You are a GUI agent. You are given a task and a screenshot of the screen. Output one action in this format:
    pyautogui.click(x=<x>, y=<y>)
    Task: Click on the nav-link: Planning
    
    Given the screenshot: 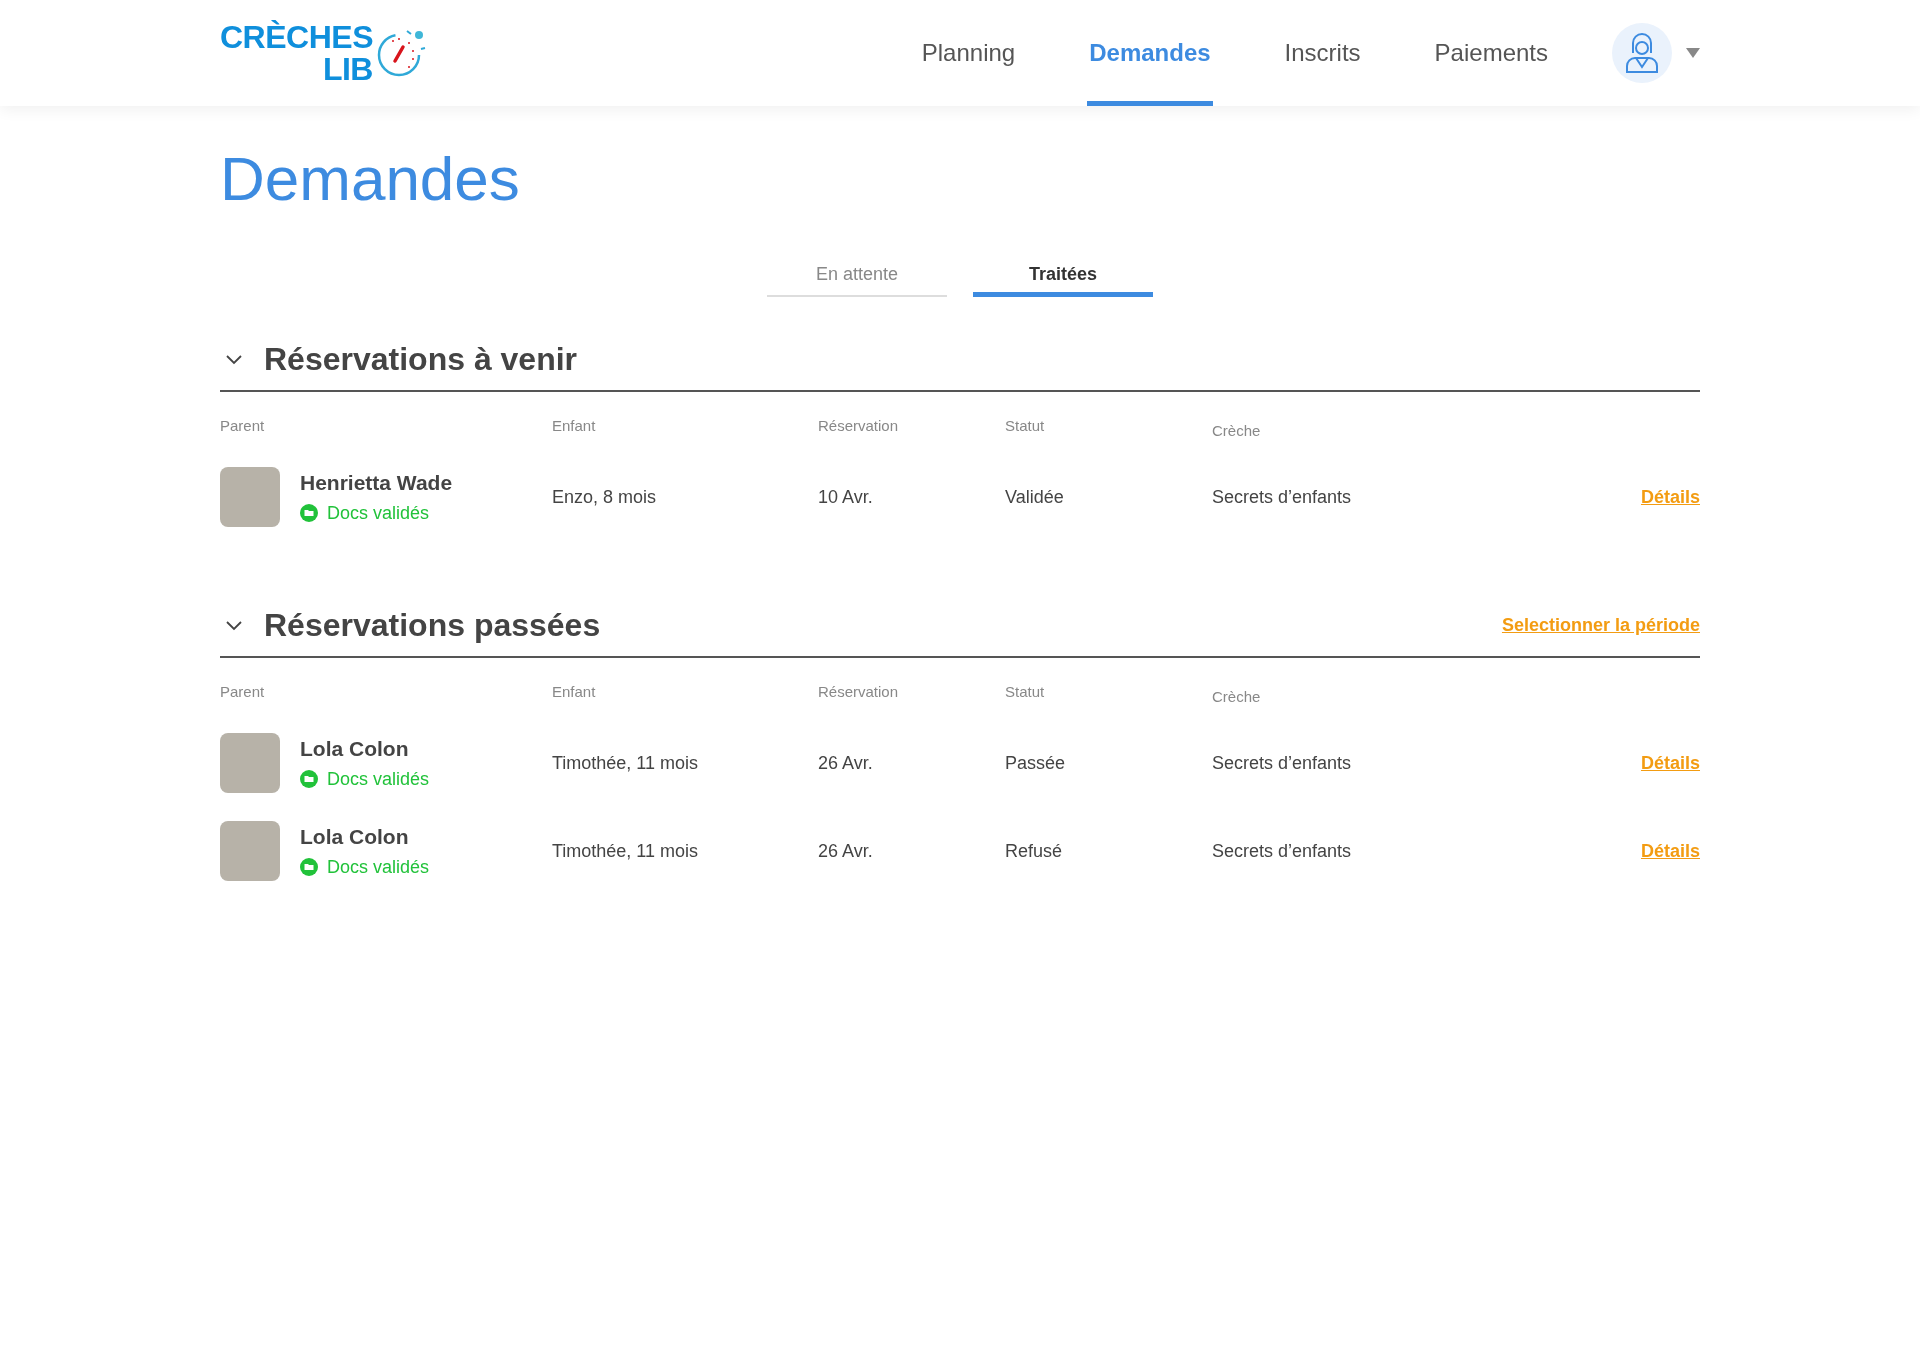 What is the action you would take?
    pyautogui.click(x=968, y=53)
    